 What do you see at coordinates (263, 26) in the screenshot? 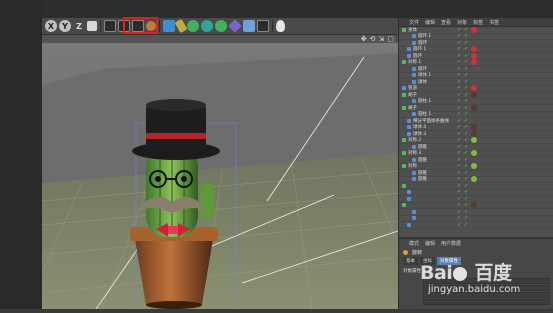
I see `camera-icon` at bounding box center [263, 26].